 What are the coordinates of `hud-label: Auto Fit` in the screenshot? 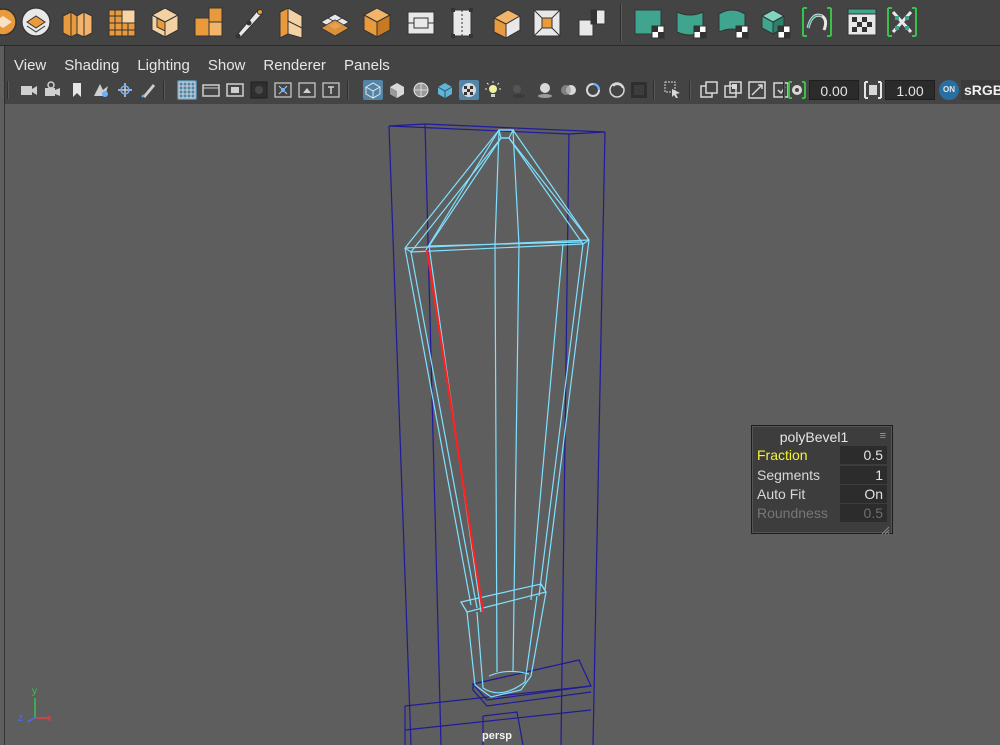 It's located at (781, 494).